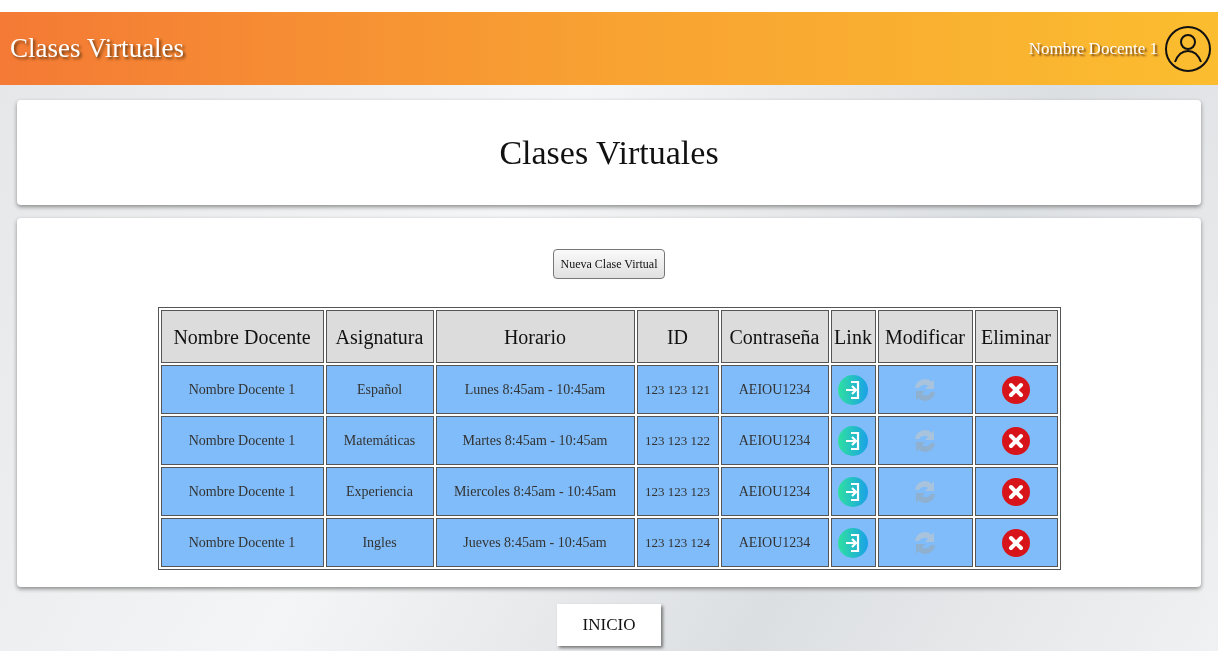  Describe the element at coordinates (925, 336) in the screenshot. I see `column-header: Modificar` at that location.